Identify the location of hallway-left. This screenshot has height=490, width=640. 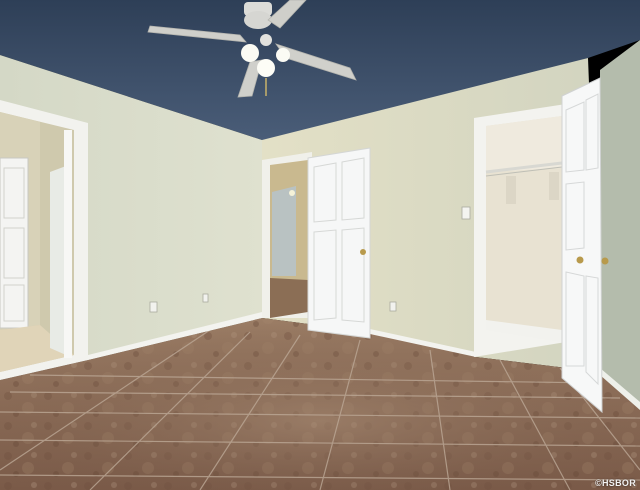
(44, 240).